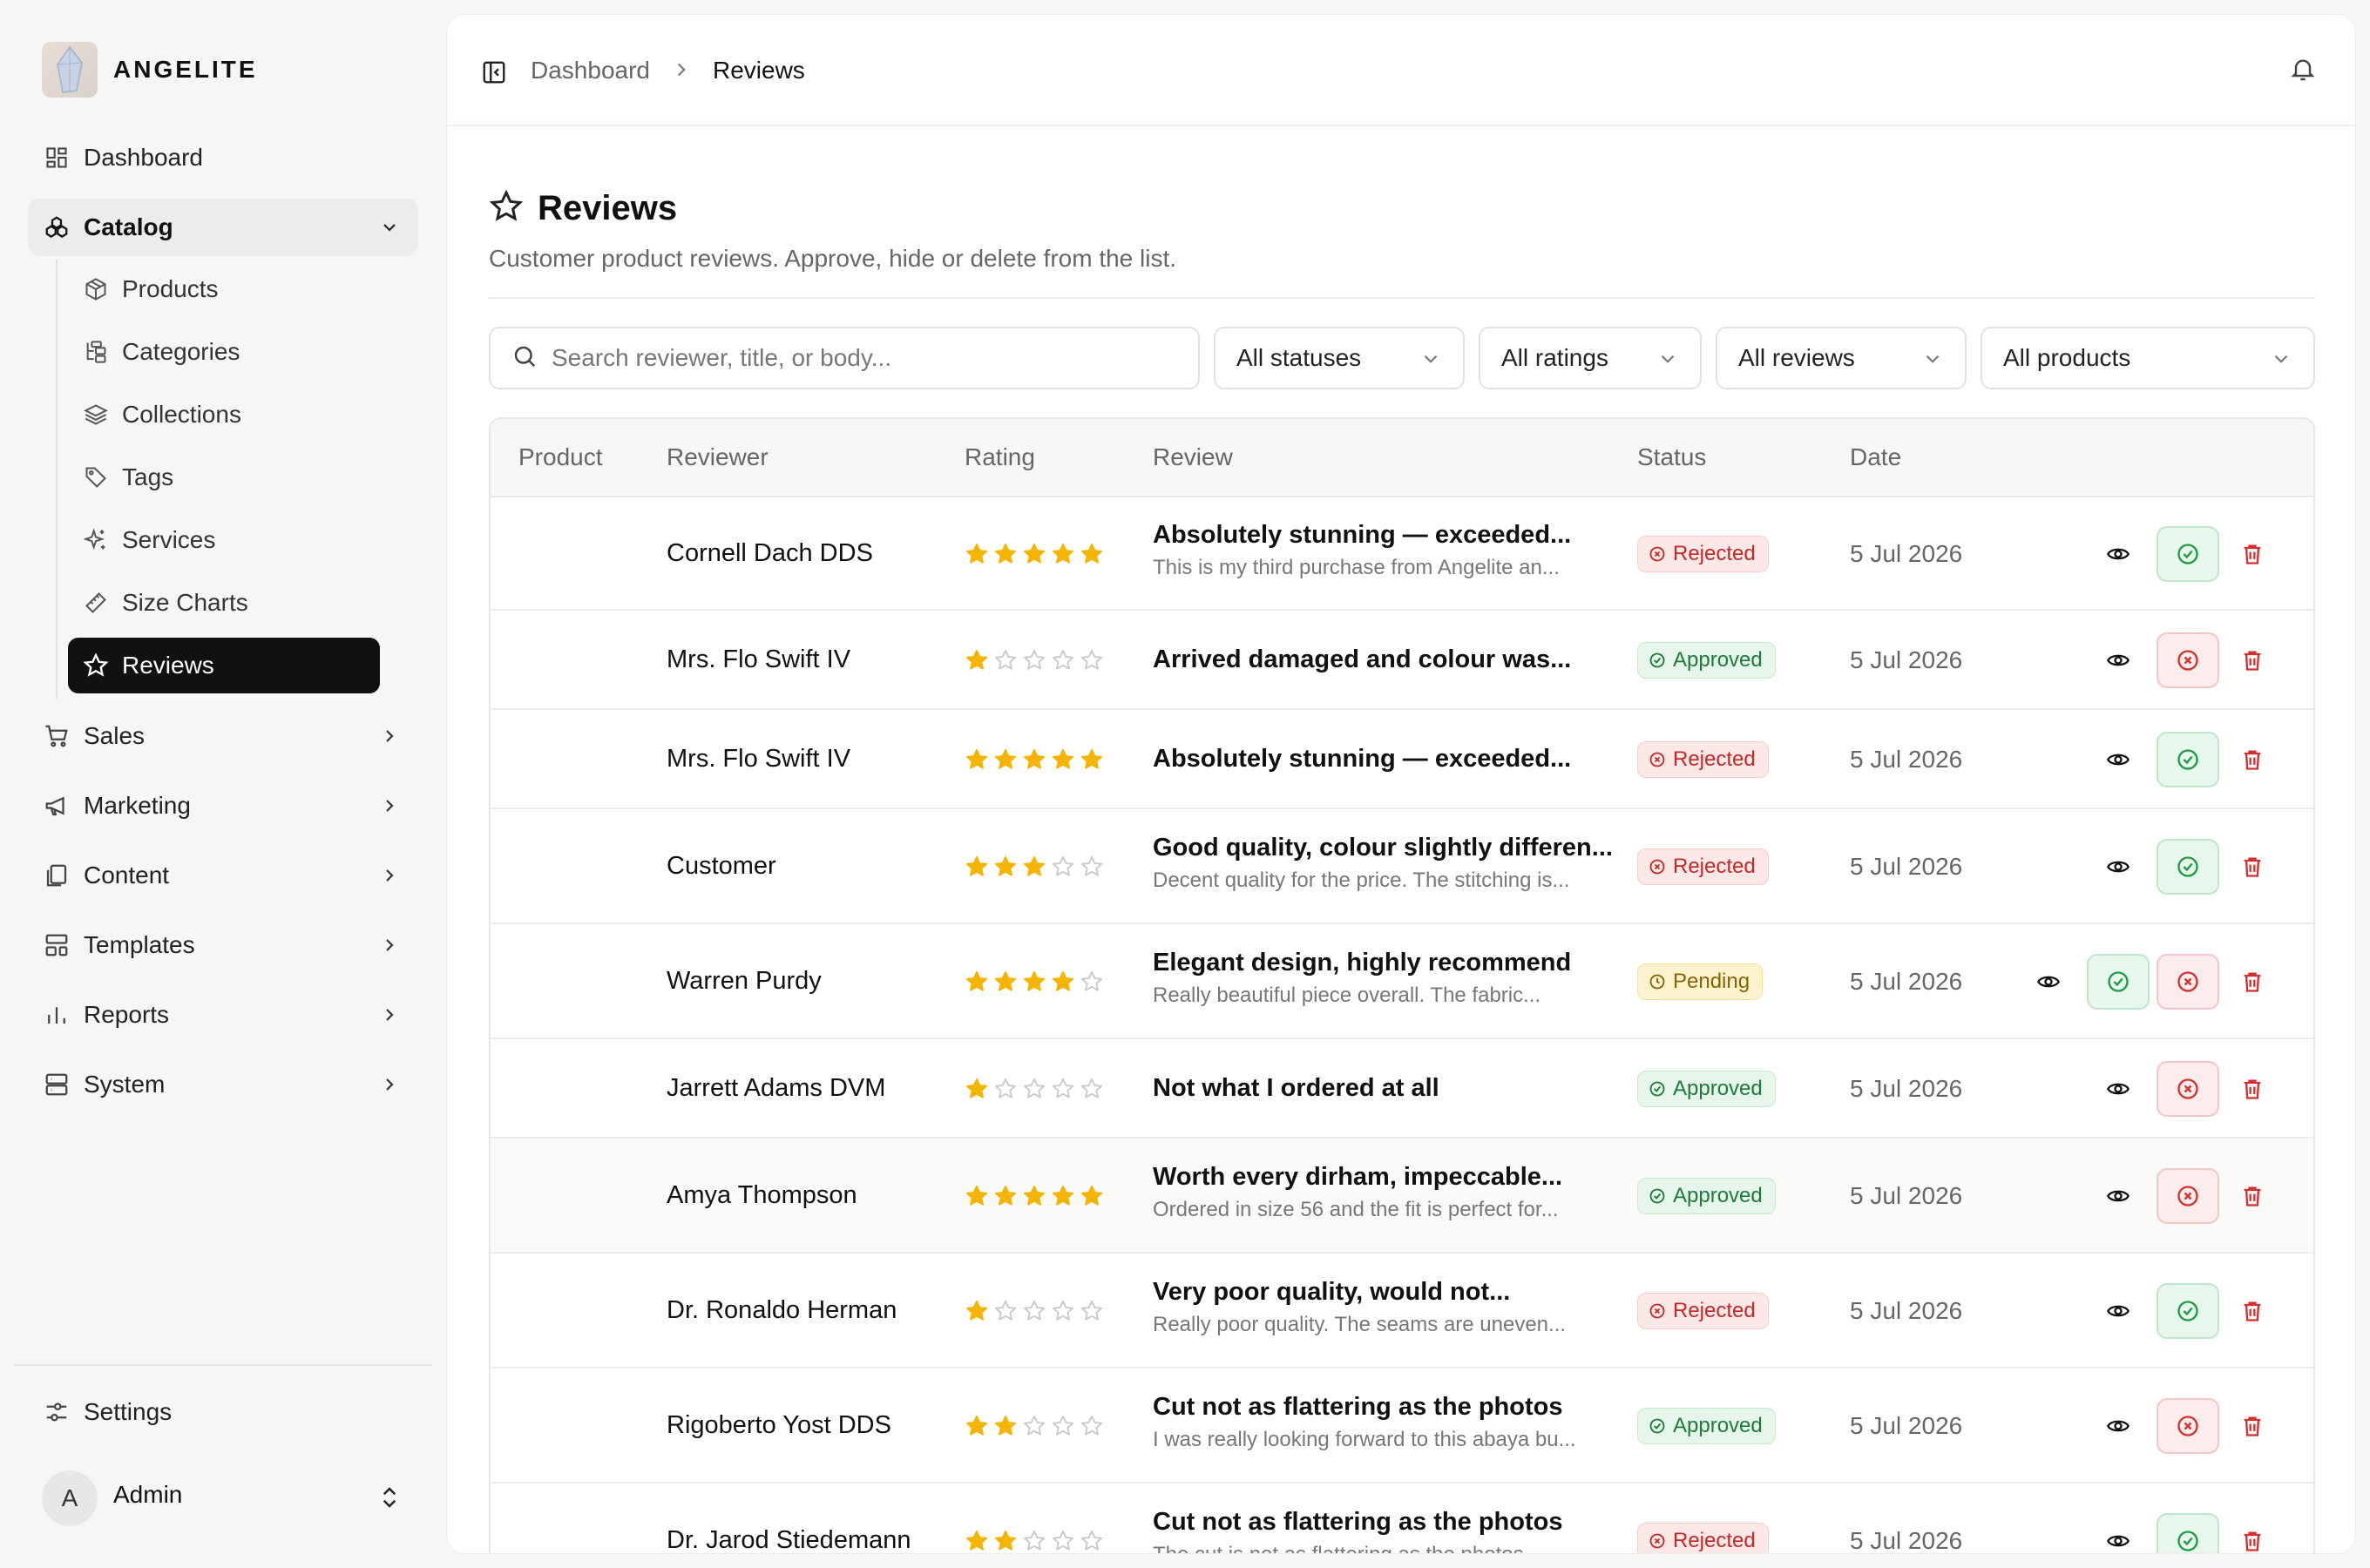 The height and width of the screenshot is (1568, 2370). I want to click on files-icon, so click(56, 875).